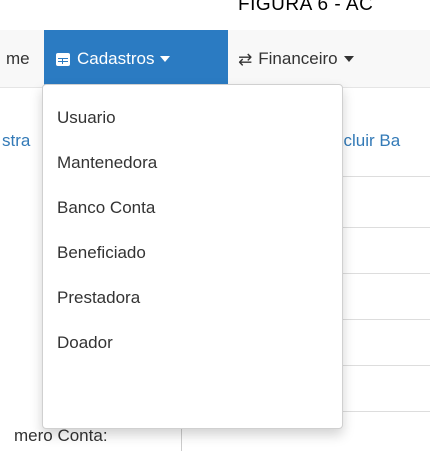  What do you see at coordinates (16, 141) in the screenshot?
I see `background-link-left: stra` at bounding box center [16, 141].